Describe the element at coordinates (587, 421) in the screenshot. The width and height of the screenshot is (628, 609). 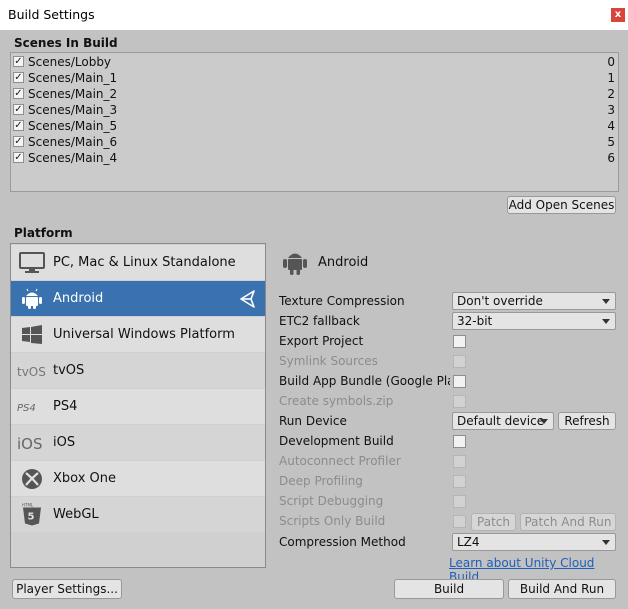
I see `refresh-button: Refresh` at that location.